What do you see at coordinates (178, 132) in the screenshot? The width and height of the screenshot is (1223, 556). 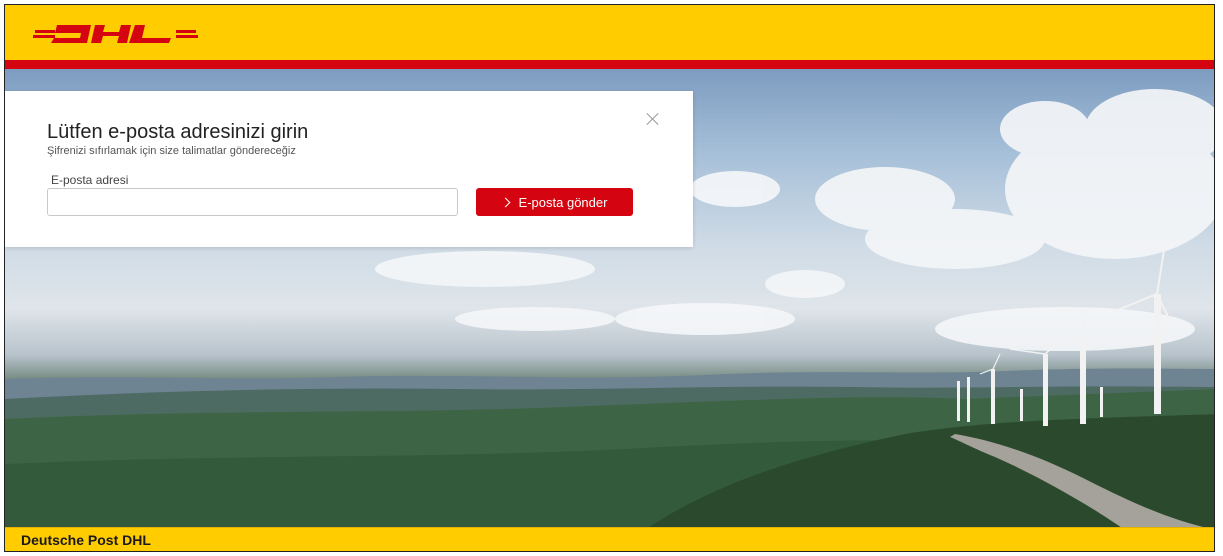 I see `dialog-title: Lütfen e-posta adresinizi girin` at bounding box center [178, 132].